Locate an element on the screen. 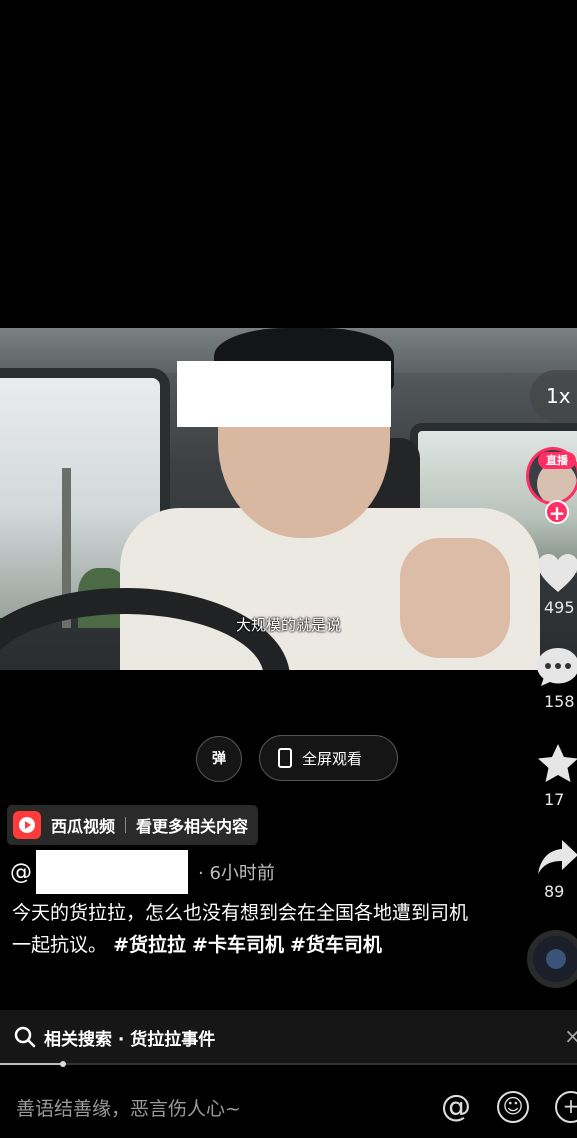 The height and width of the screenshot is (1138, 577). related-search-bar: 相关搜索 · 货拉拉事件 × is located at coordinates (288, 1037).